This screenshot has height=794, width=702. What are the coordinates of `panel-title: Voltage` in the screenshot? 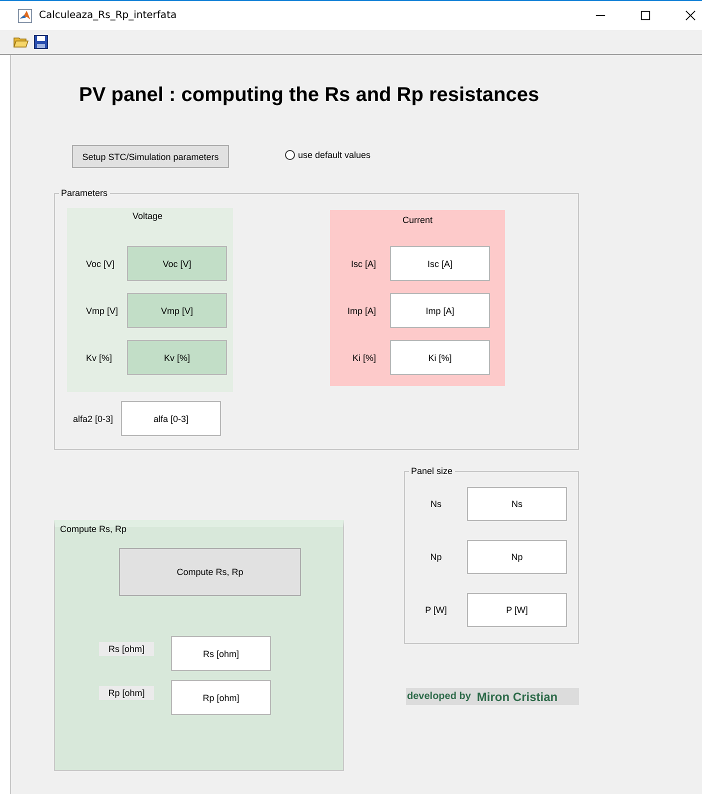 It's located at (147, 216).